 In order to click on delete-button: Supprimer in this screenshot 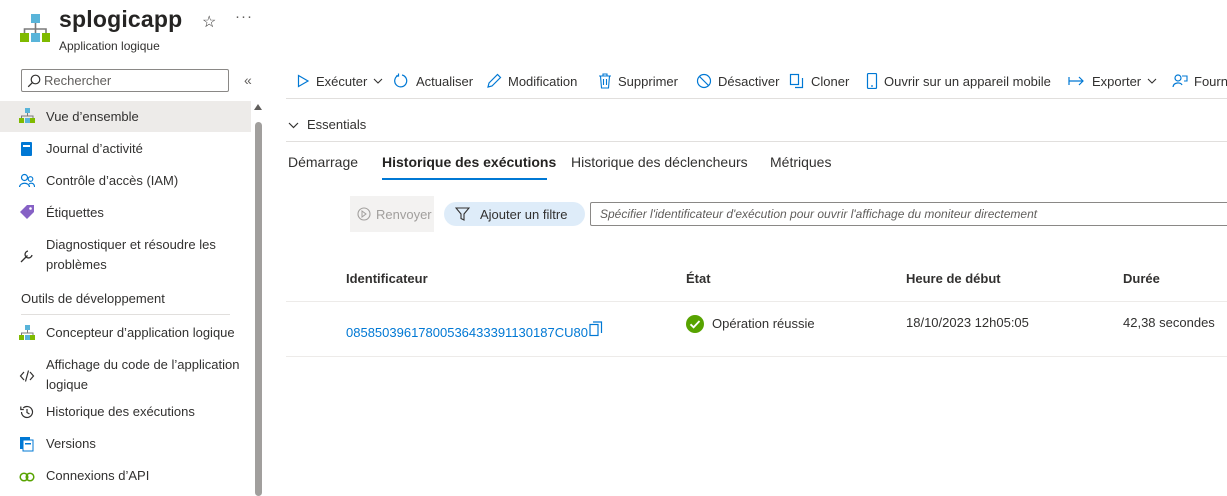, I will do `click(638, 81)`.